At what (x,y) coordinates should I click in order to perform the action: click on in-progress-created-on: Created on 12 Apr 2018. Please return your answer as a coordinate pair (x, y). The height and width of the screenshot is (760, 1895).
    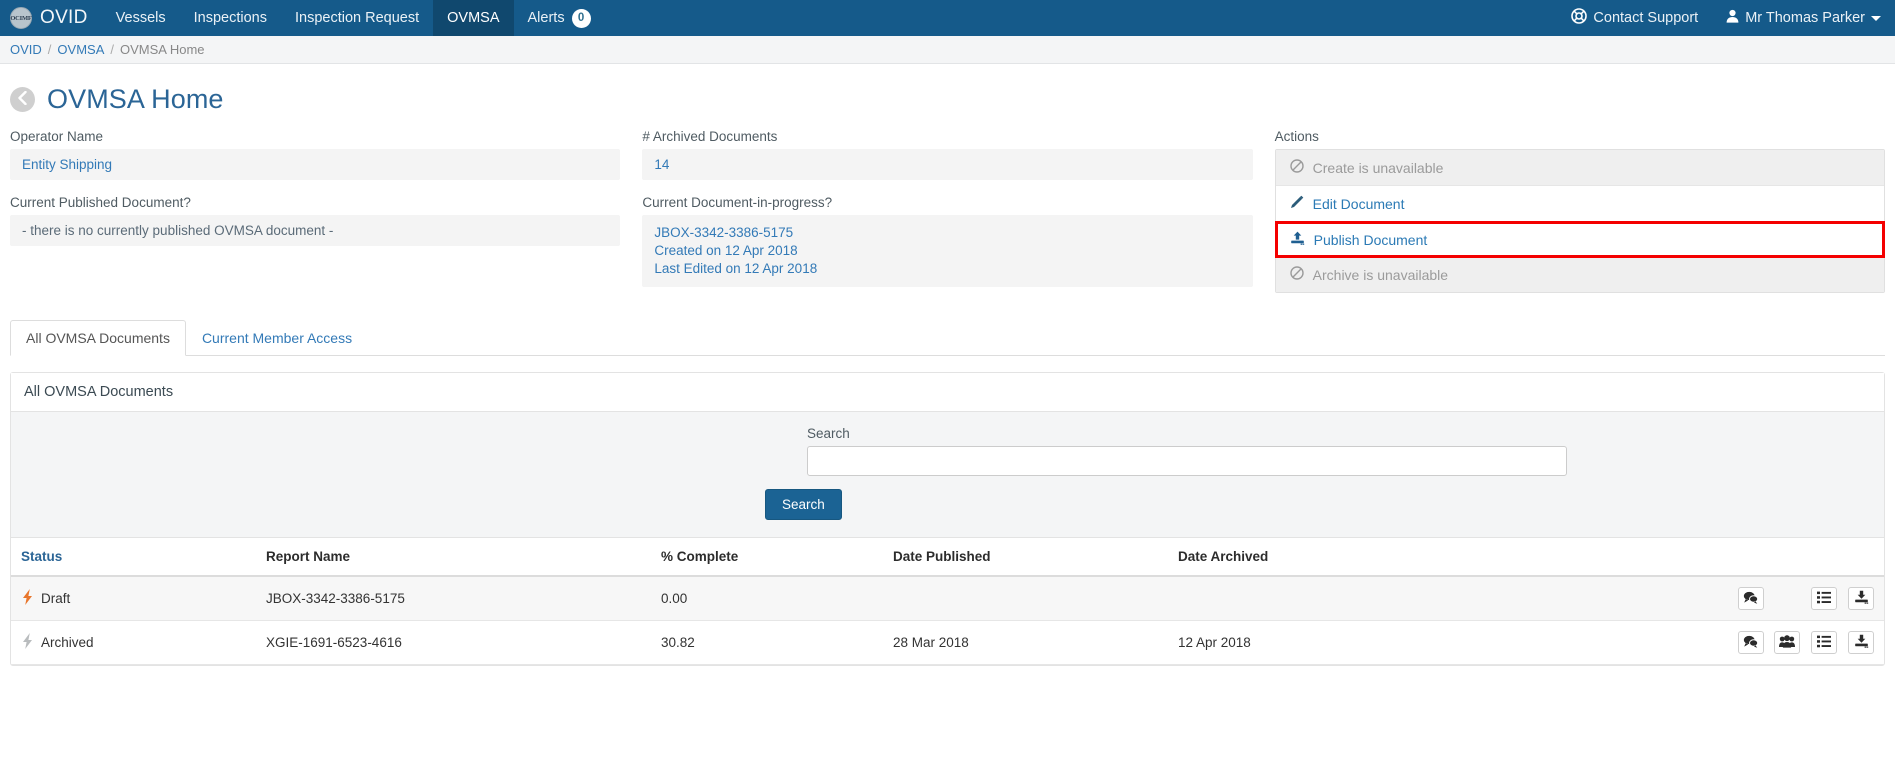
    Looking at the image, I should click on (947, 251).